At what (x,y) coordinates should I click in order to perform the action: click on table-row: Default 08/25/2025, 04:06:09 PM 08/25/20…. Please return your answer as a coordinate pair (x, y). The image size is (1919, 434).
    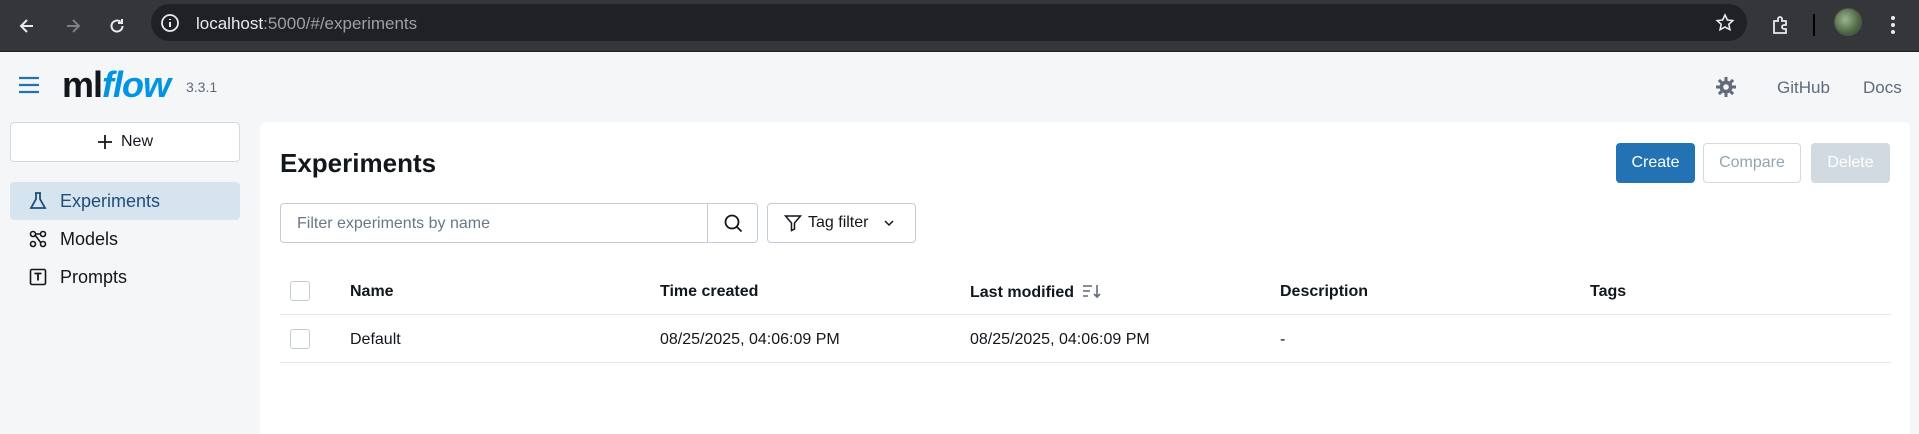
    Looking at the image, I should click on (1085, 339).